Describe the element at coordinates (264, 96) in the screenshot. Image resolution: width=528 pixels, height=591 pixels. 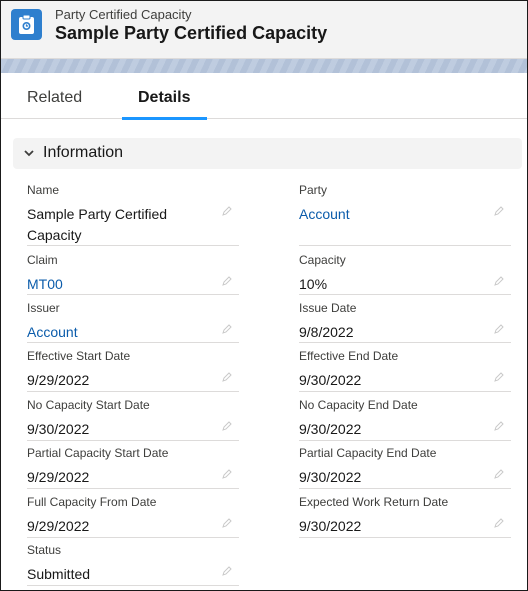
I see `tab-bar: Related Details` at that location.